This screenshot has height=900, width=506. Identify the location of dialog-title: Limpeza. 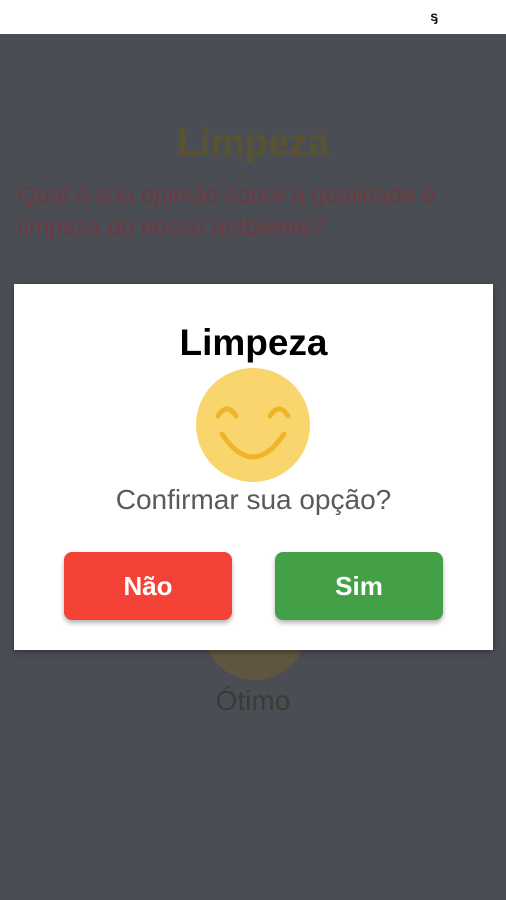
(253, 342).